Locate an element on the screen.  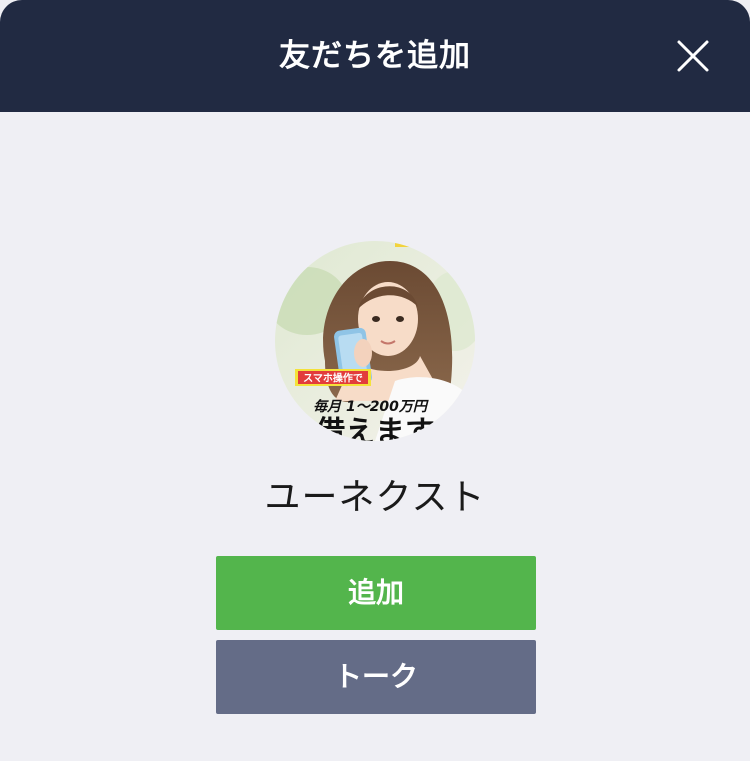
dialog-header: 友だちを追加 is located at coordinates (375, 56).